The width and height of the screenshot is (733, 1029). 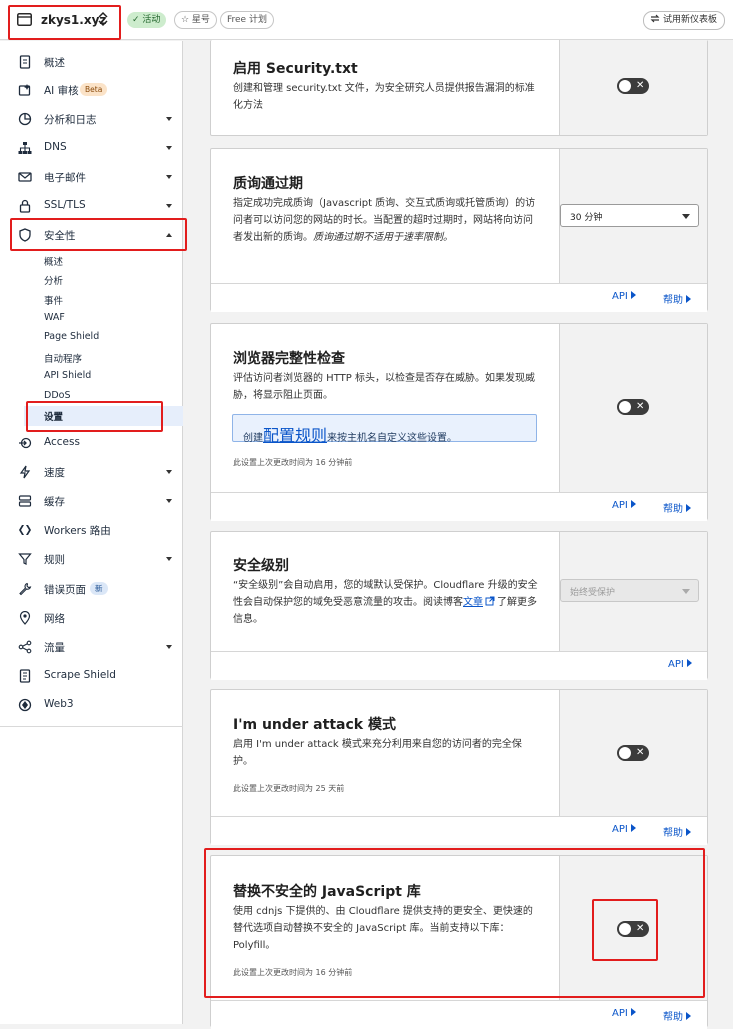 What do you see at coordinates (261, 566) in the screenshot?
I see `card-title: 安全级别` at bounding box center [261, 566].